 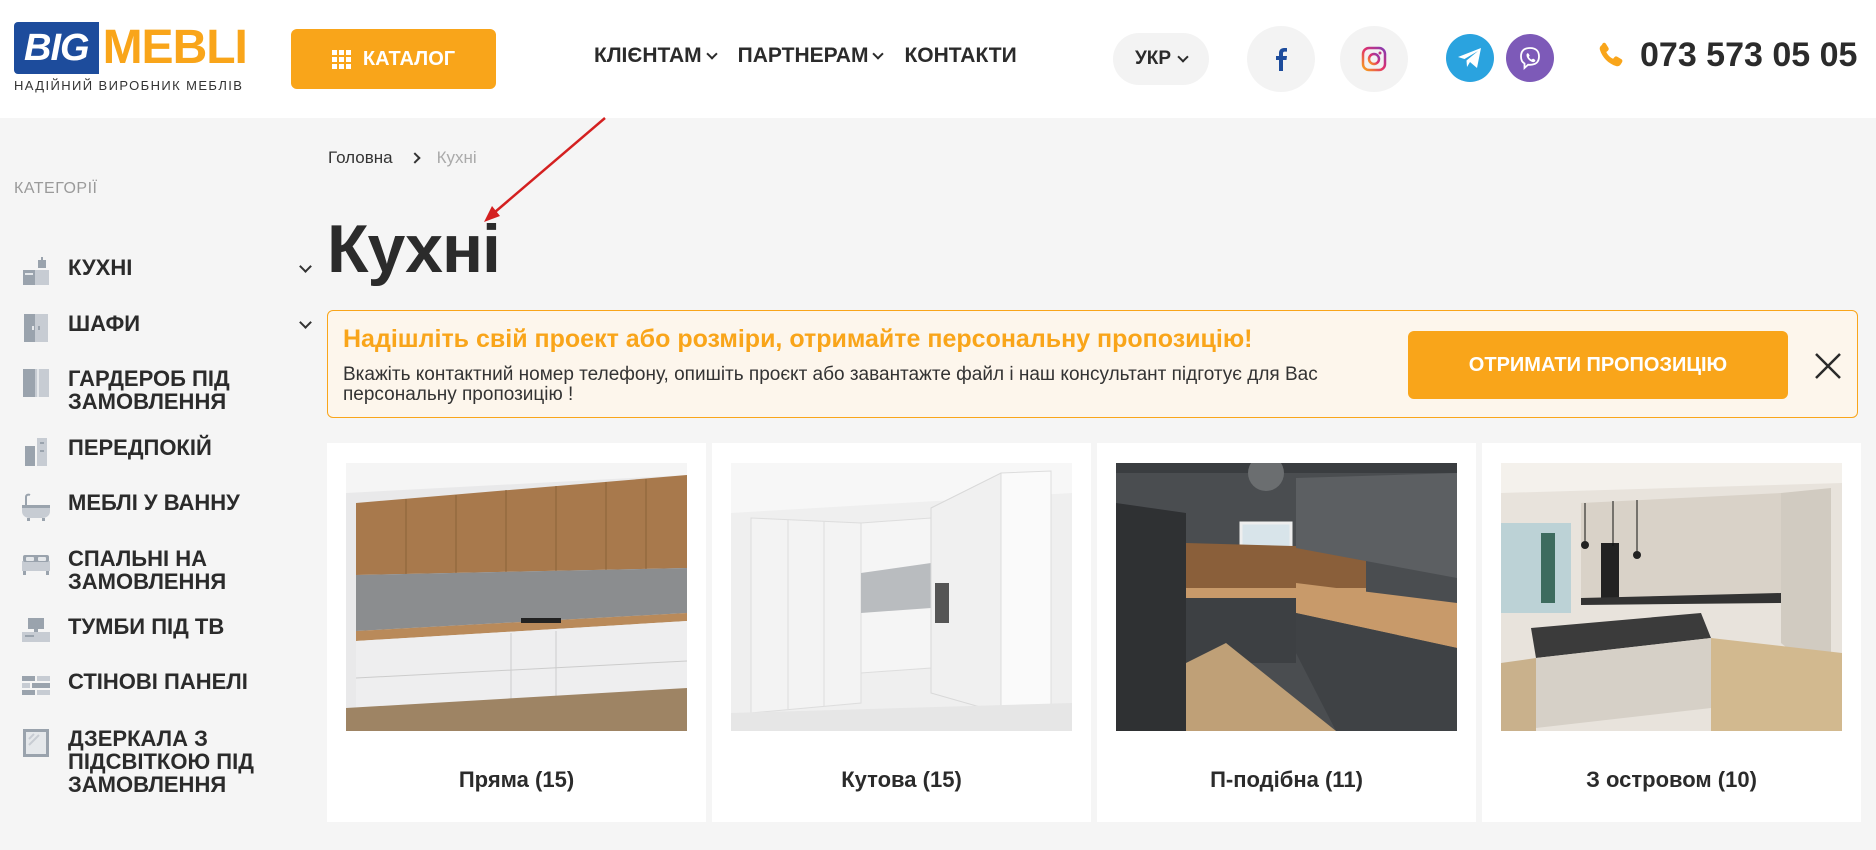 What do you see at coordinates (648, 55) in the screenshot?
I see `nav-label: КЛІЄНТАМ` at bounding box center [648, 55].